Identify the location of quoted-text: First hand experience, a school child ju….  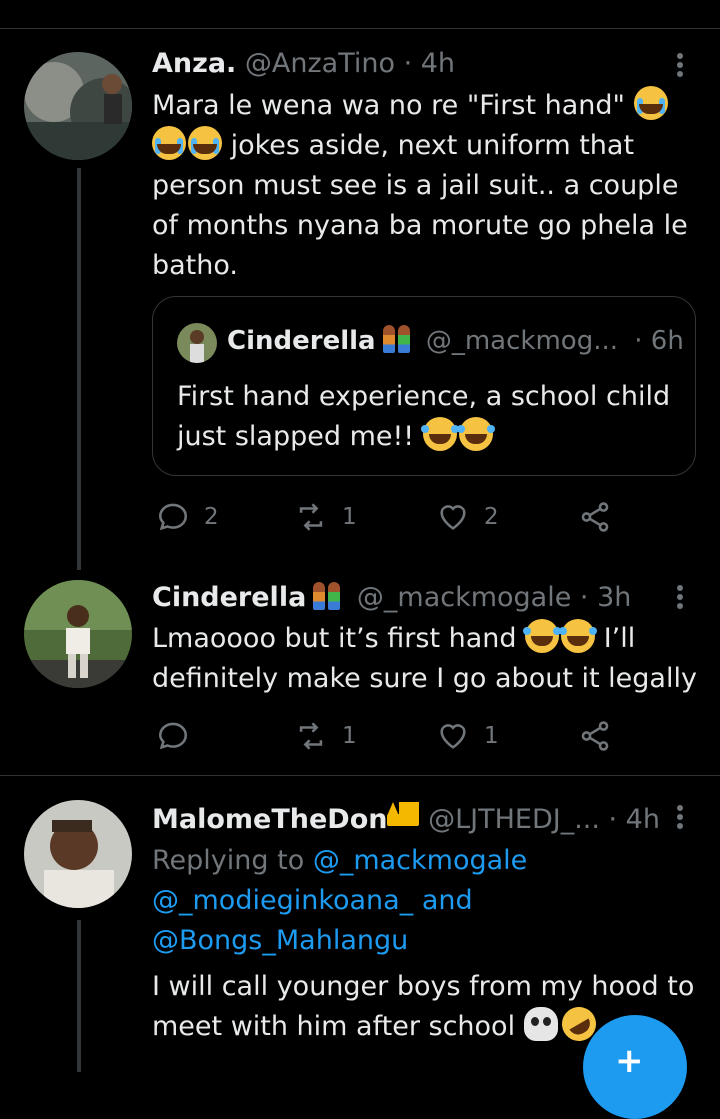
(424, 416).